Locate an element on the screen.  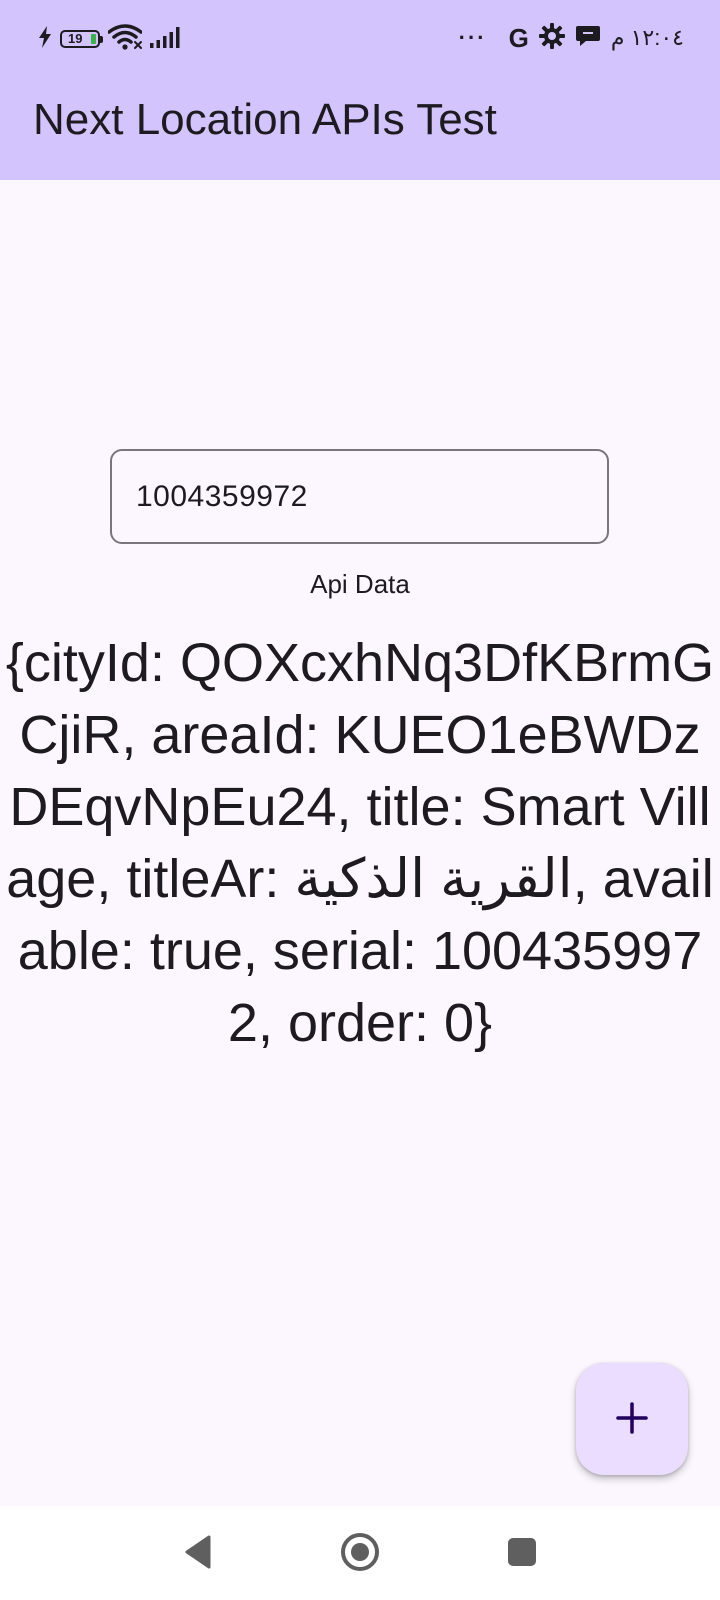
app-title: Next Location APIs Test is located at coordinates (265, 119).